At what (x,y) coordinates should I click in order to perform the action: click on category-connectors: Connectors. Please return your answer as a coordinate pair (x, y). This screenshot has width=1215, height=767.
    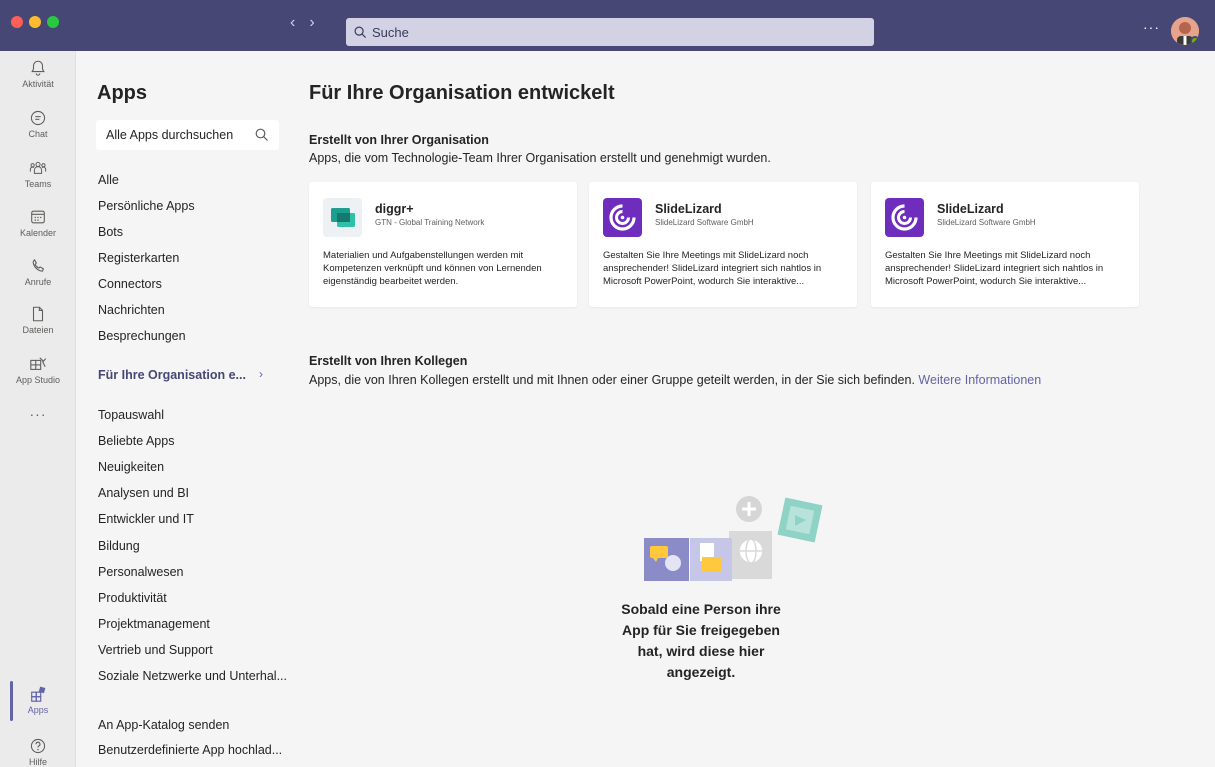
    Looking at the image, I should click on (130, 284).